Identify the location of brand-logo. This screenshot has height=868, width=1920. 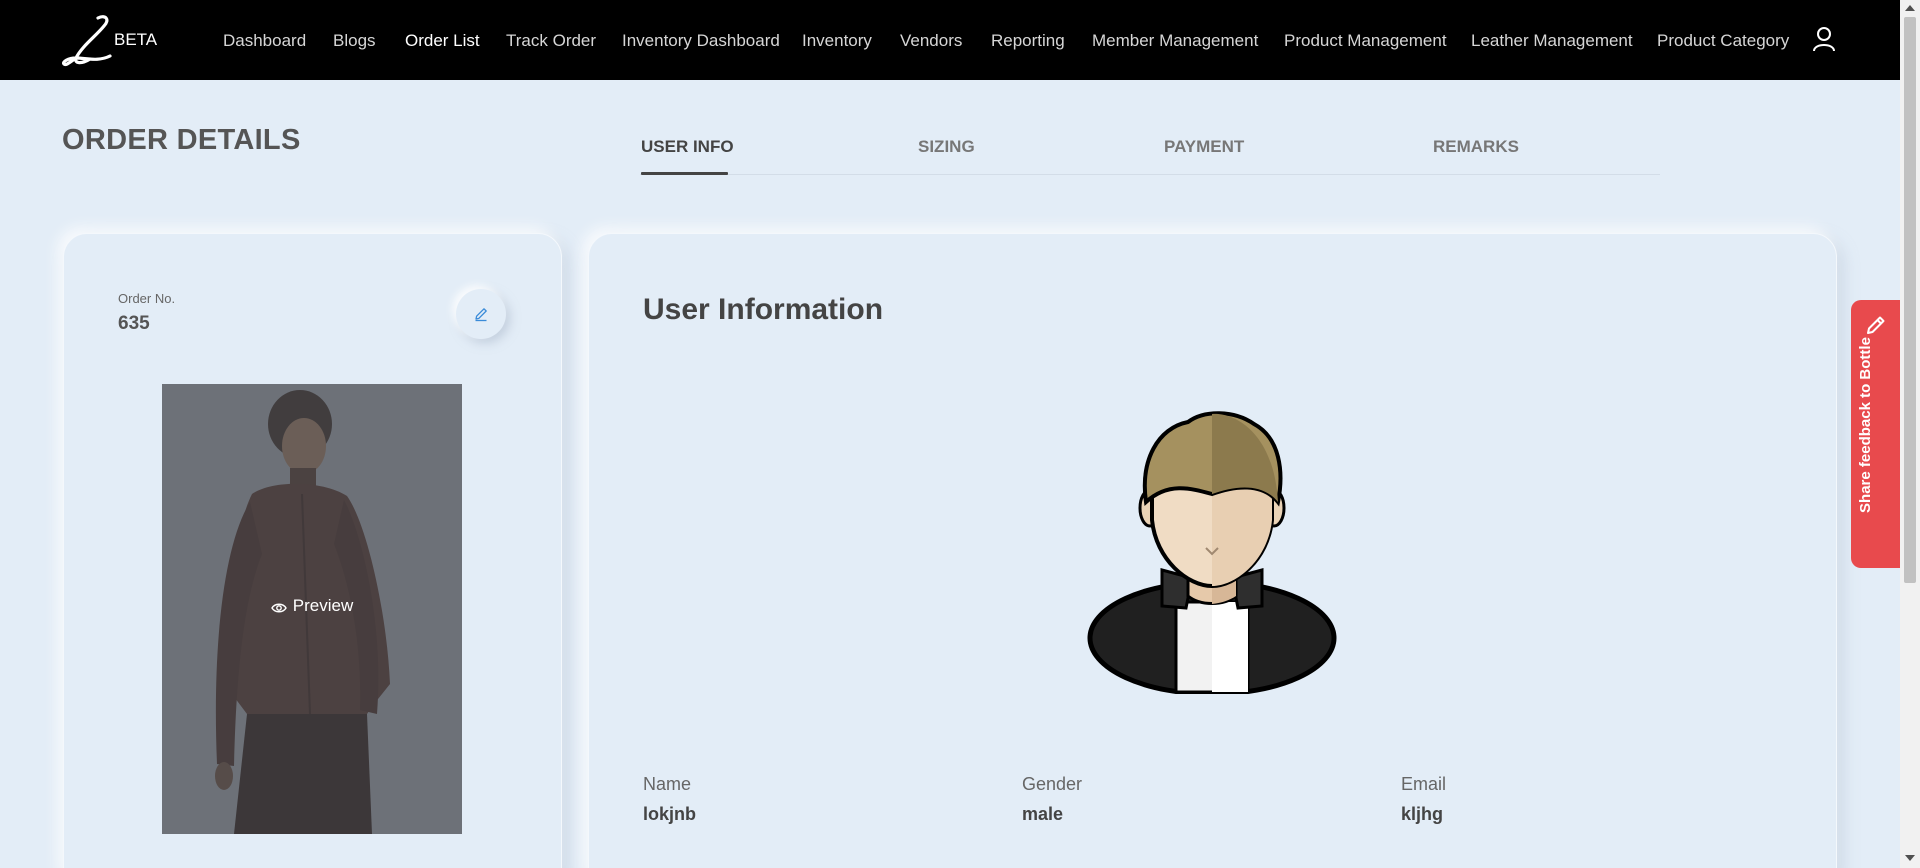
(88, 40).